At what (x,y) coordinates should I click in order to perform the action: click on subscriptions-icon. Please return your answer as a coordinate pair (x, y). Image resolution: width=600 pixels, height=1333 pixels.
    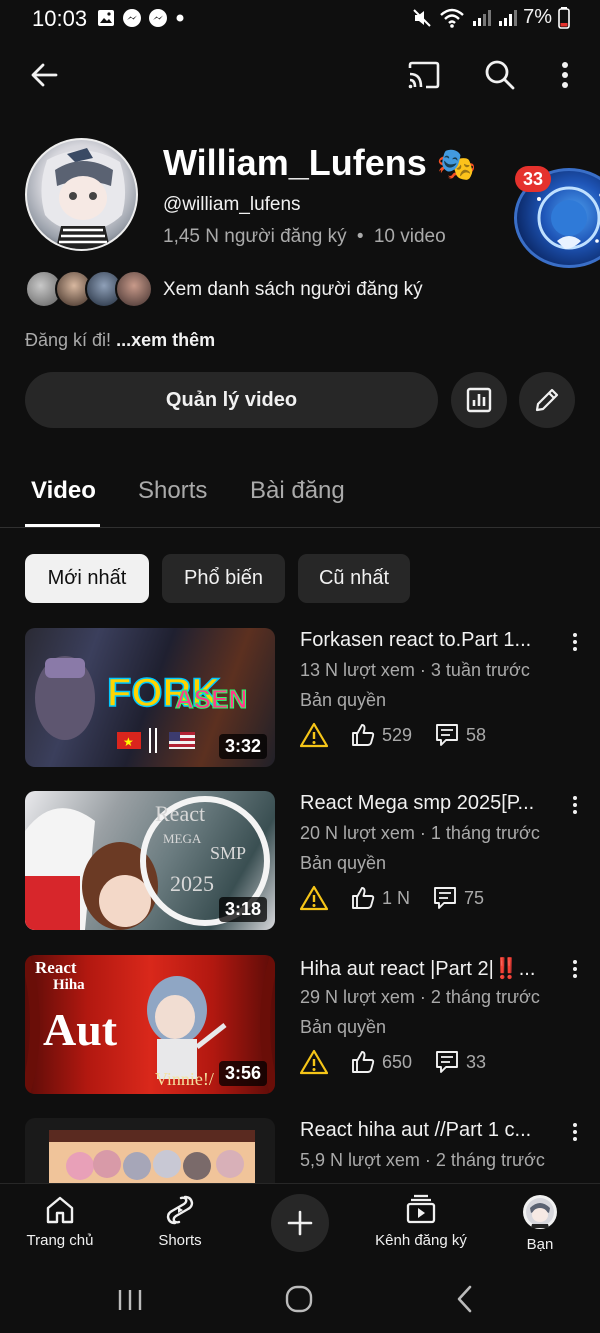
    Looking at the image, I should click on (421, 1209).